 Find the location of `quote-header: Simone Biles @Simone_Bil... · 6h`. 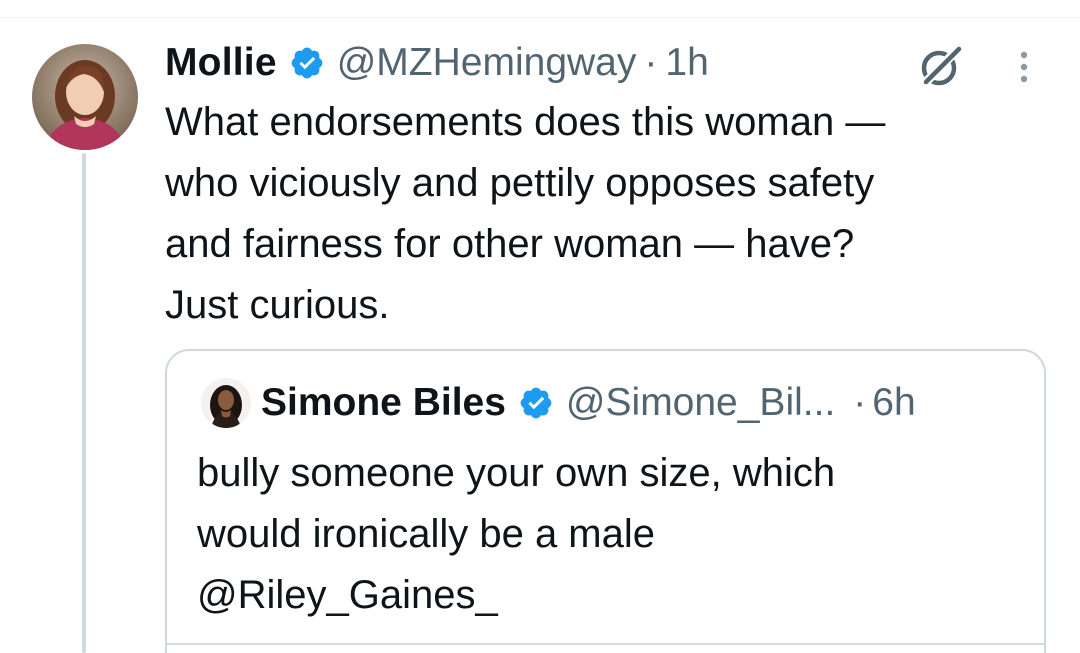

quote-header: Simone Biles @Simone_Bil... · 6h is located at coordinates (588, 403).